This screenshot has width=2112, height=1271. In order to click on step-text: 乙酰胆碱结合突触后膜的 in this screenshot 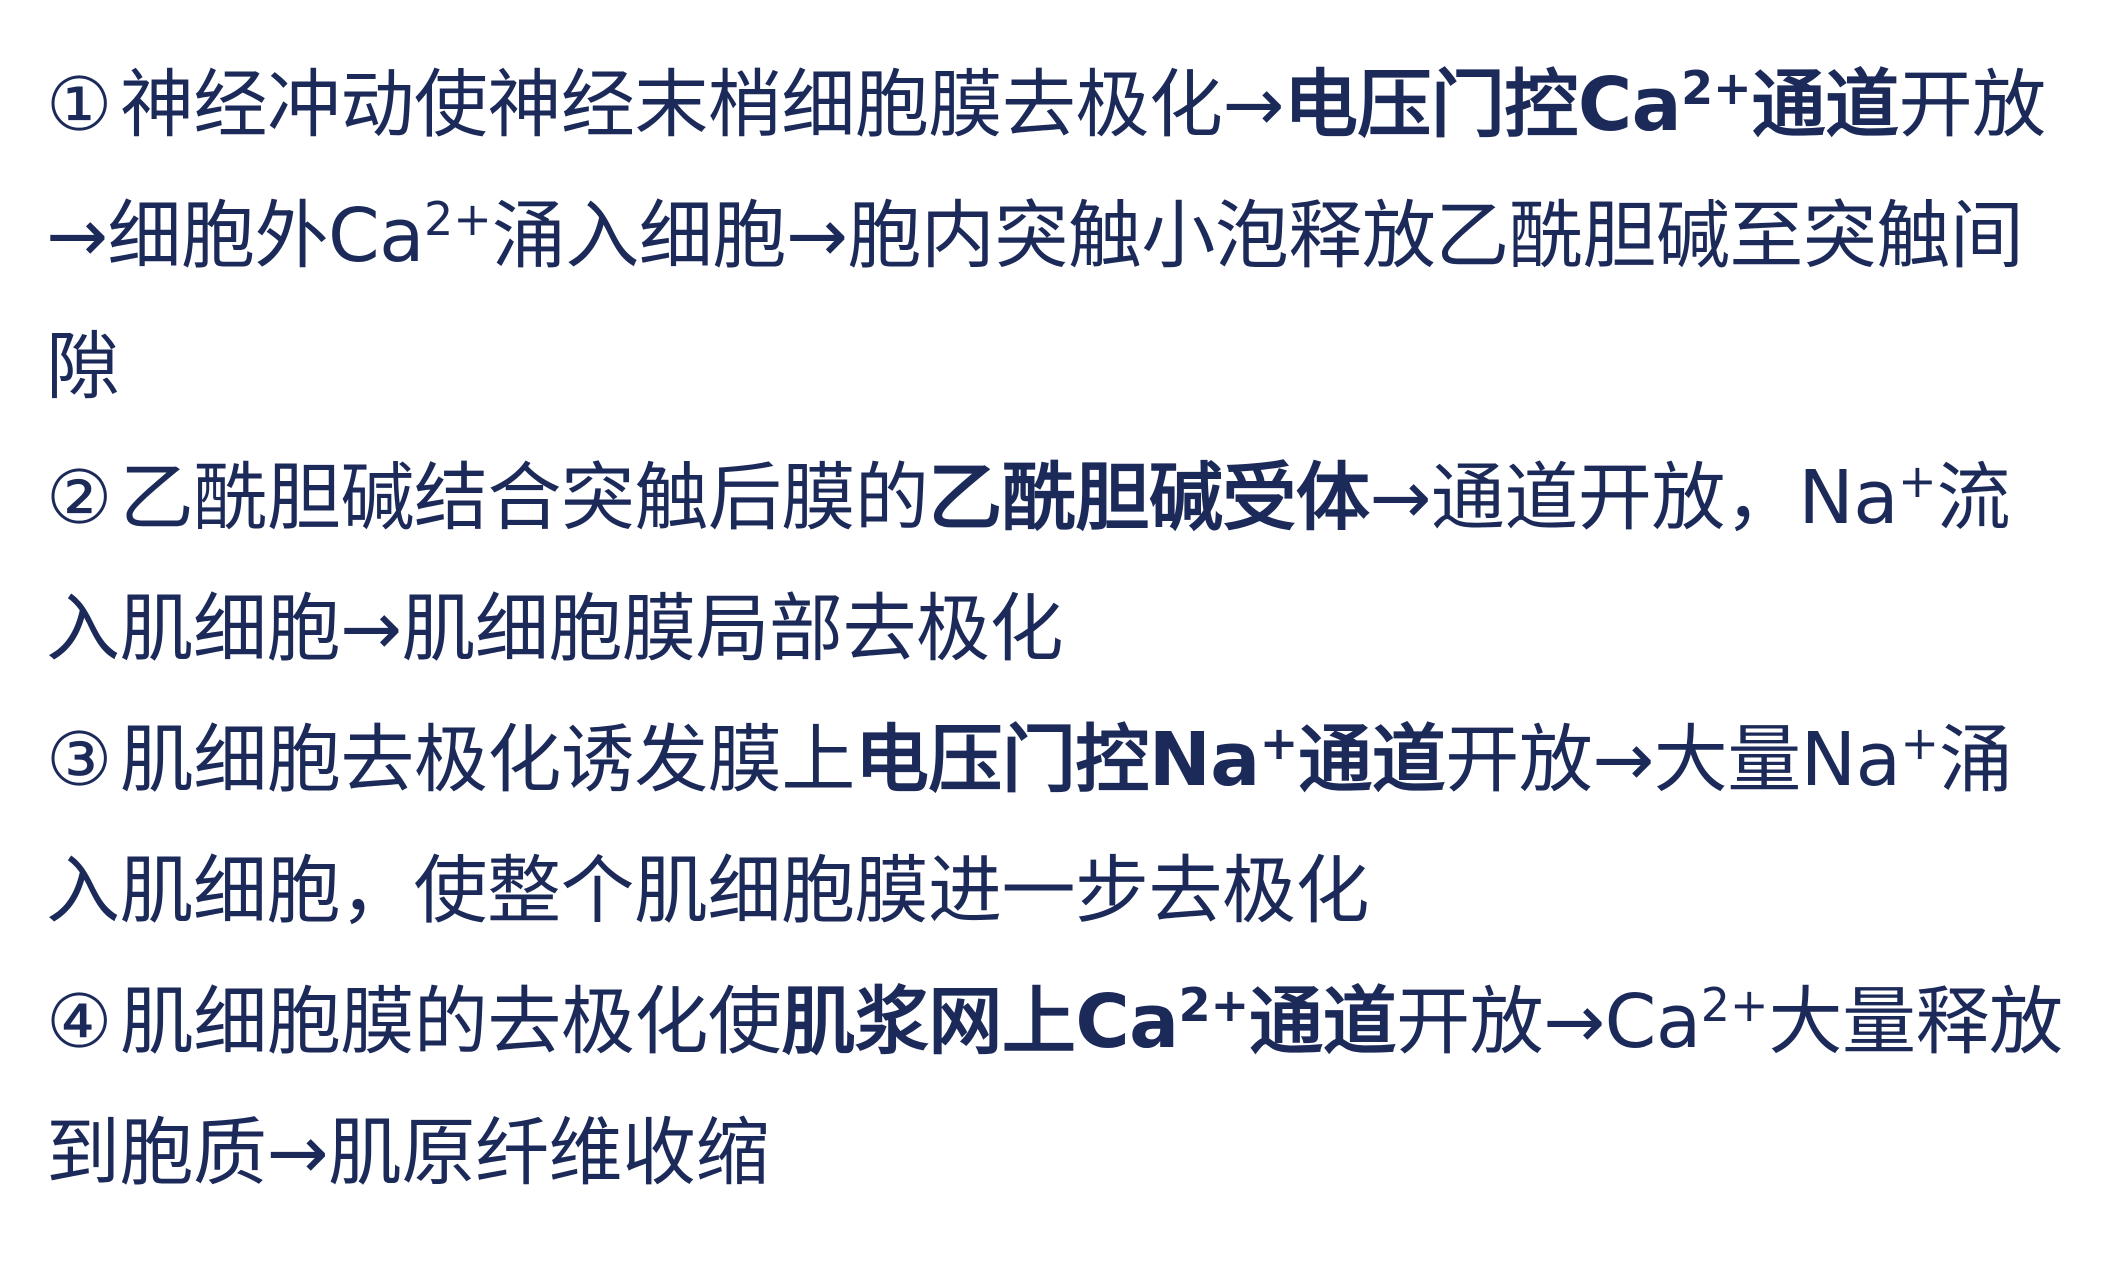, I will do `click(524, 498)`.